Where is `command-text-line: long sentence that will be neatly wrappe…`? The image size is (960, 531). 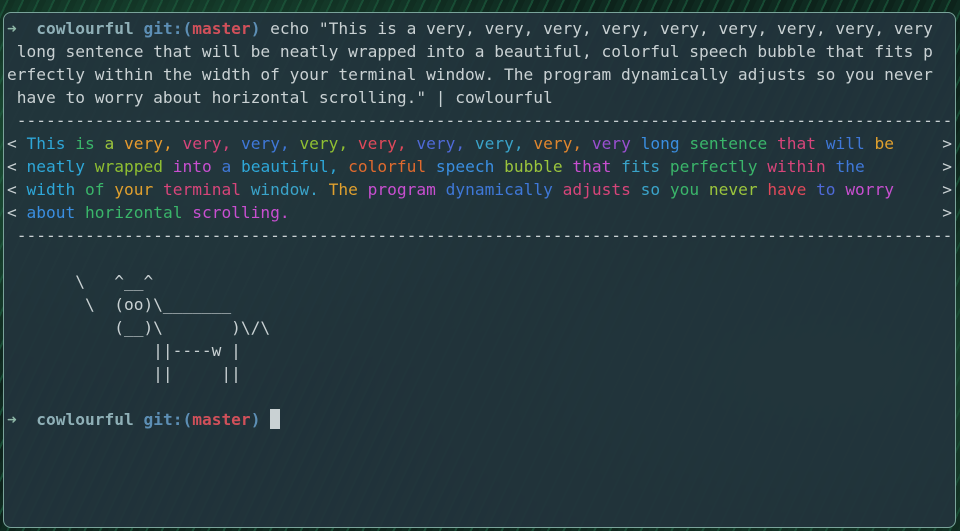 command-text-line: long sentence that will be neatly wrappe… is located at coordinates (470, 51).